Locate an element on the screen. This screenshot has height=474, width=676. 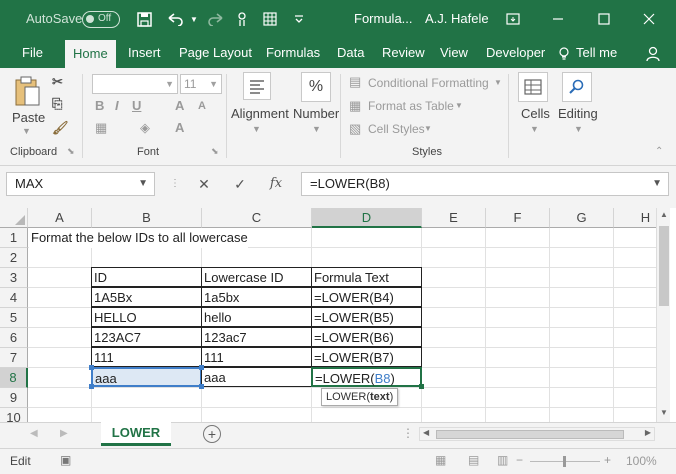
column-header-b: B is located at coordinates (147, 218).